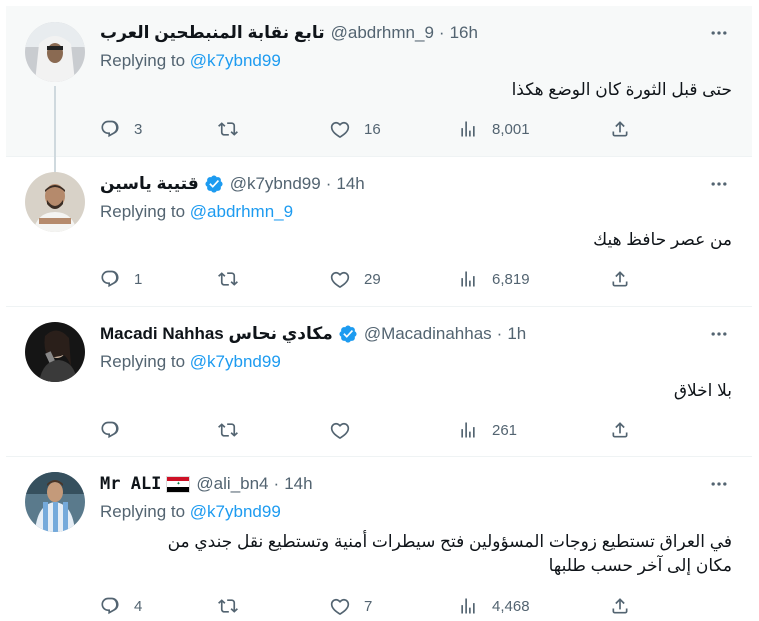  What do you see at coordinates (138, 606) in the screenshot?
I see `reply-count: 4` at bounding box center [138, 606].